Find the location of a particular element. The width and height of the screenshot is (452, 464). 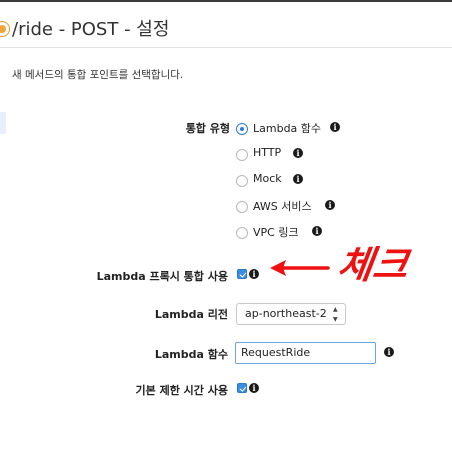

lambda-region-label: Lambda 리전 is located at coordinates (191, 314).